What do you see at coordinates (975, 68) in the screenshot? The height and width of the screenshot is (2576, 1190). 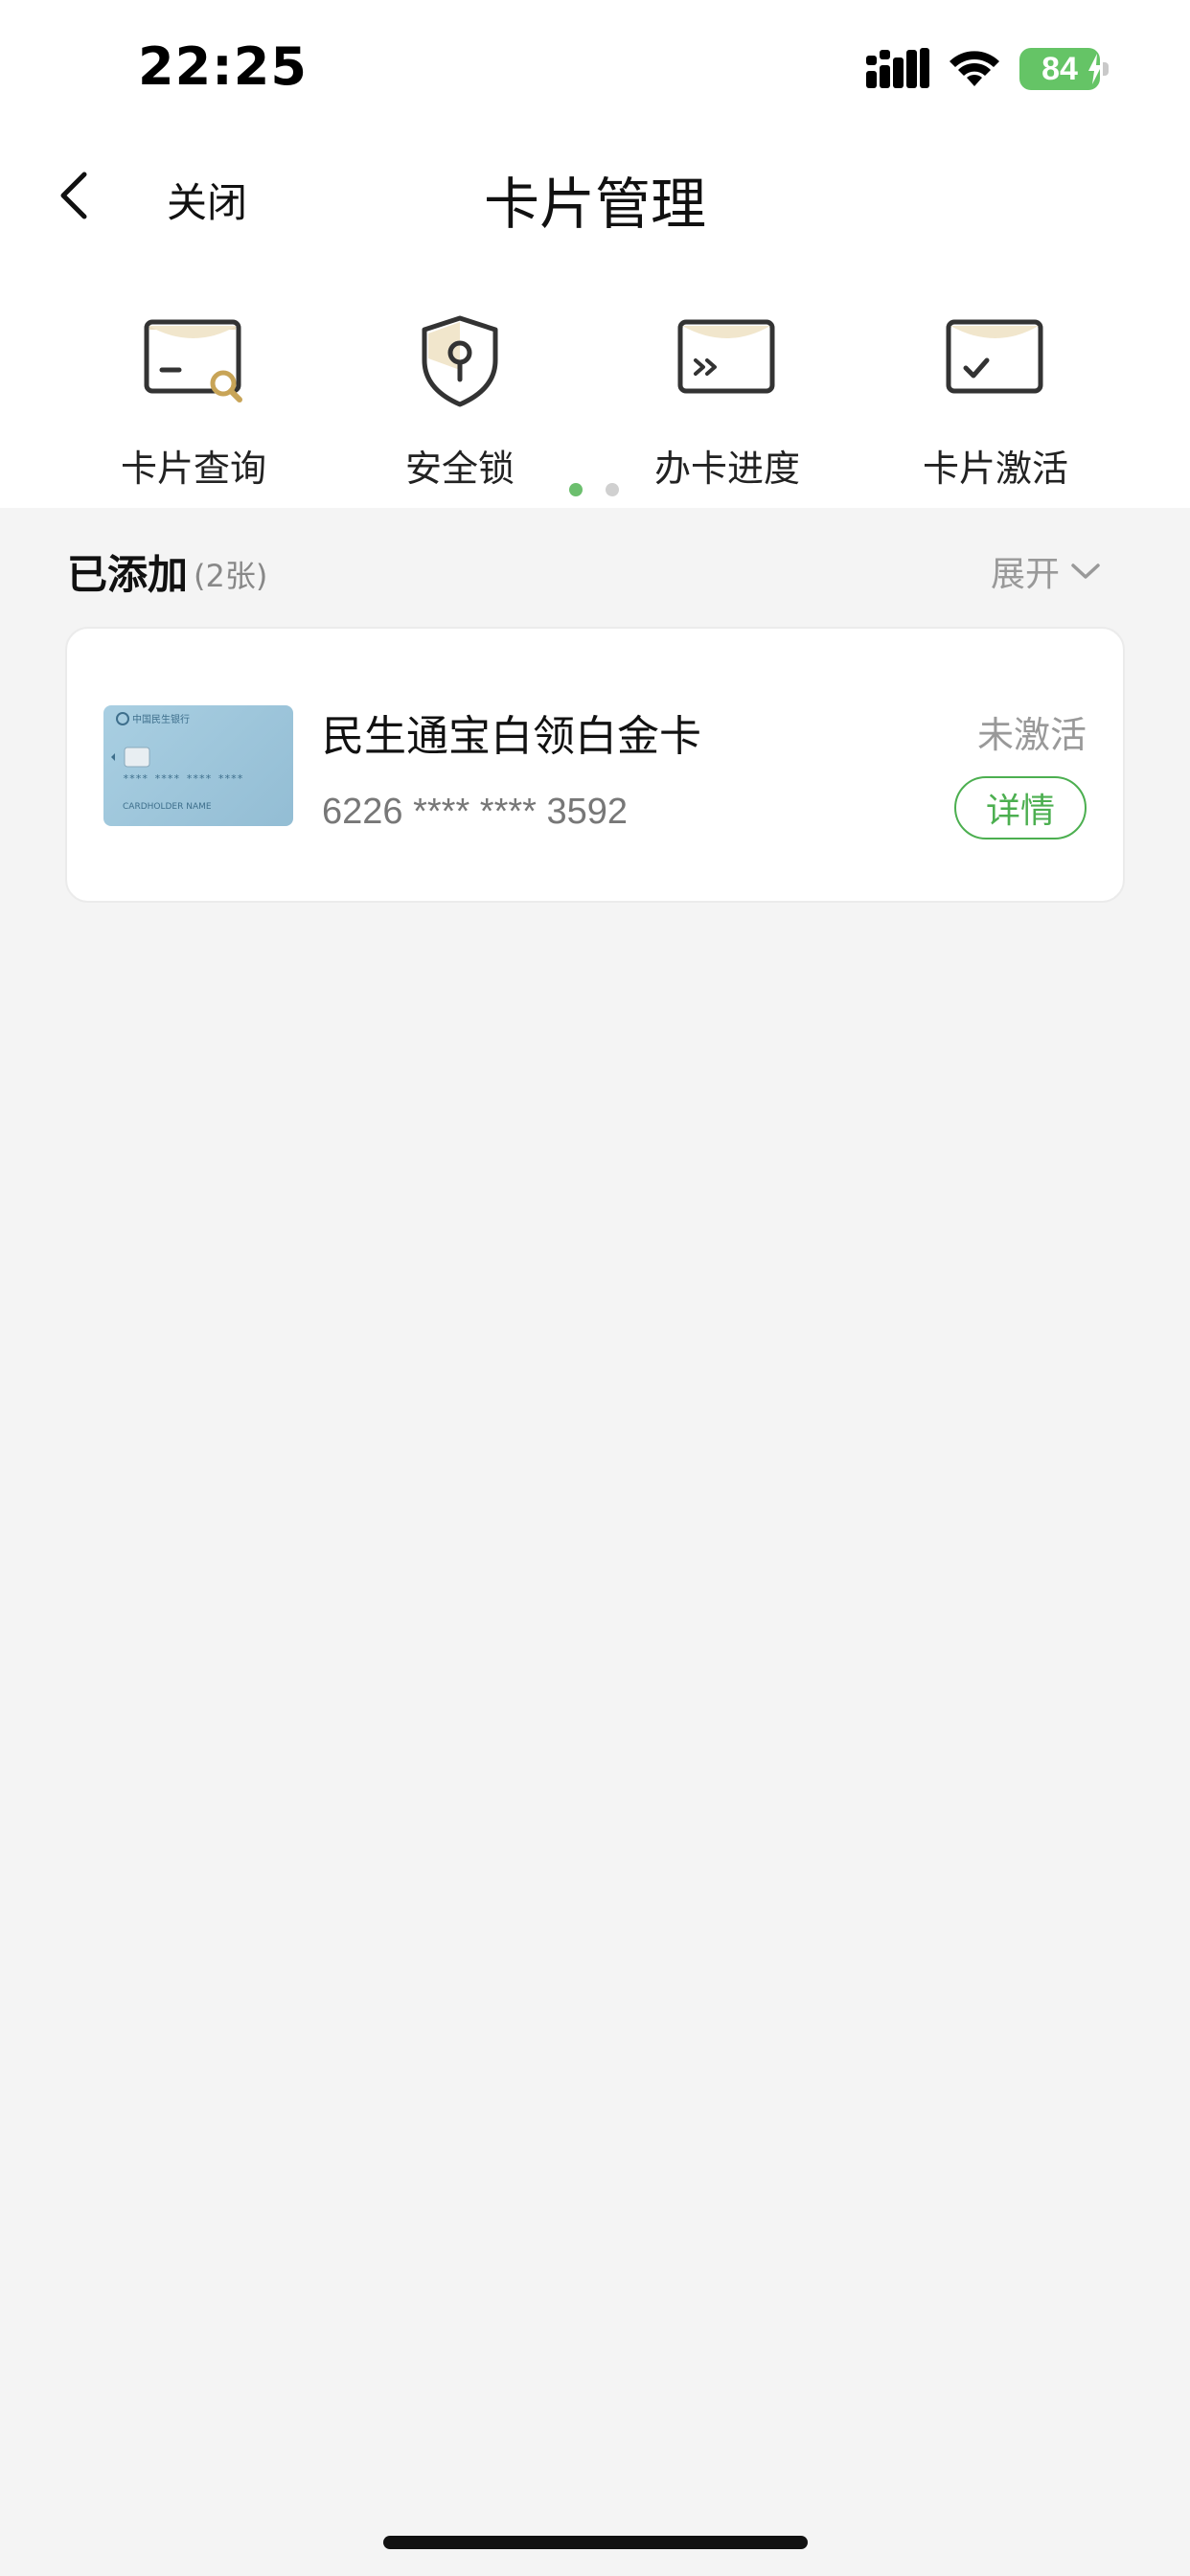 I see `wifi-icon` at bounding box center [975, 68].